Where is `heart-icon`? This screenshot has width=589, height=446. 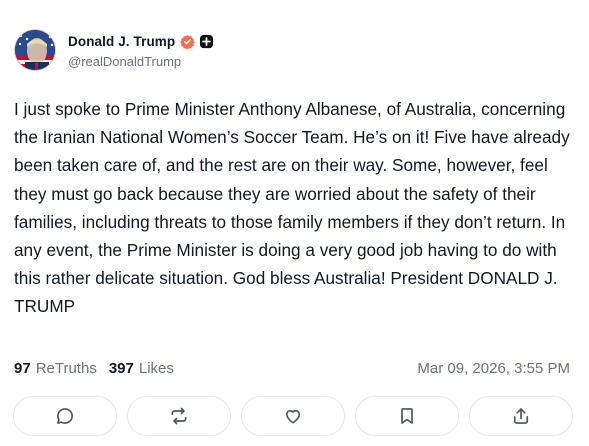 heart-icon is located at coordinates (293, 416).